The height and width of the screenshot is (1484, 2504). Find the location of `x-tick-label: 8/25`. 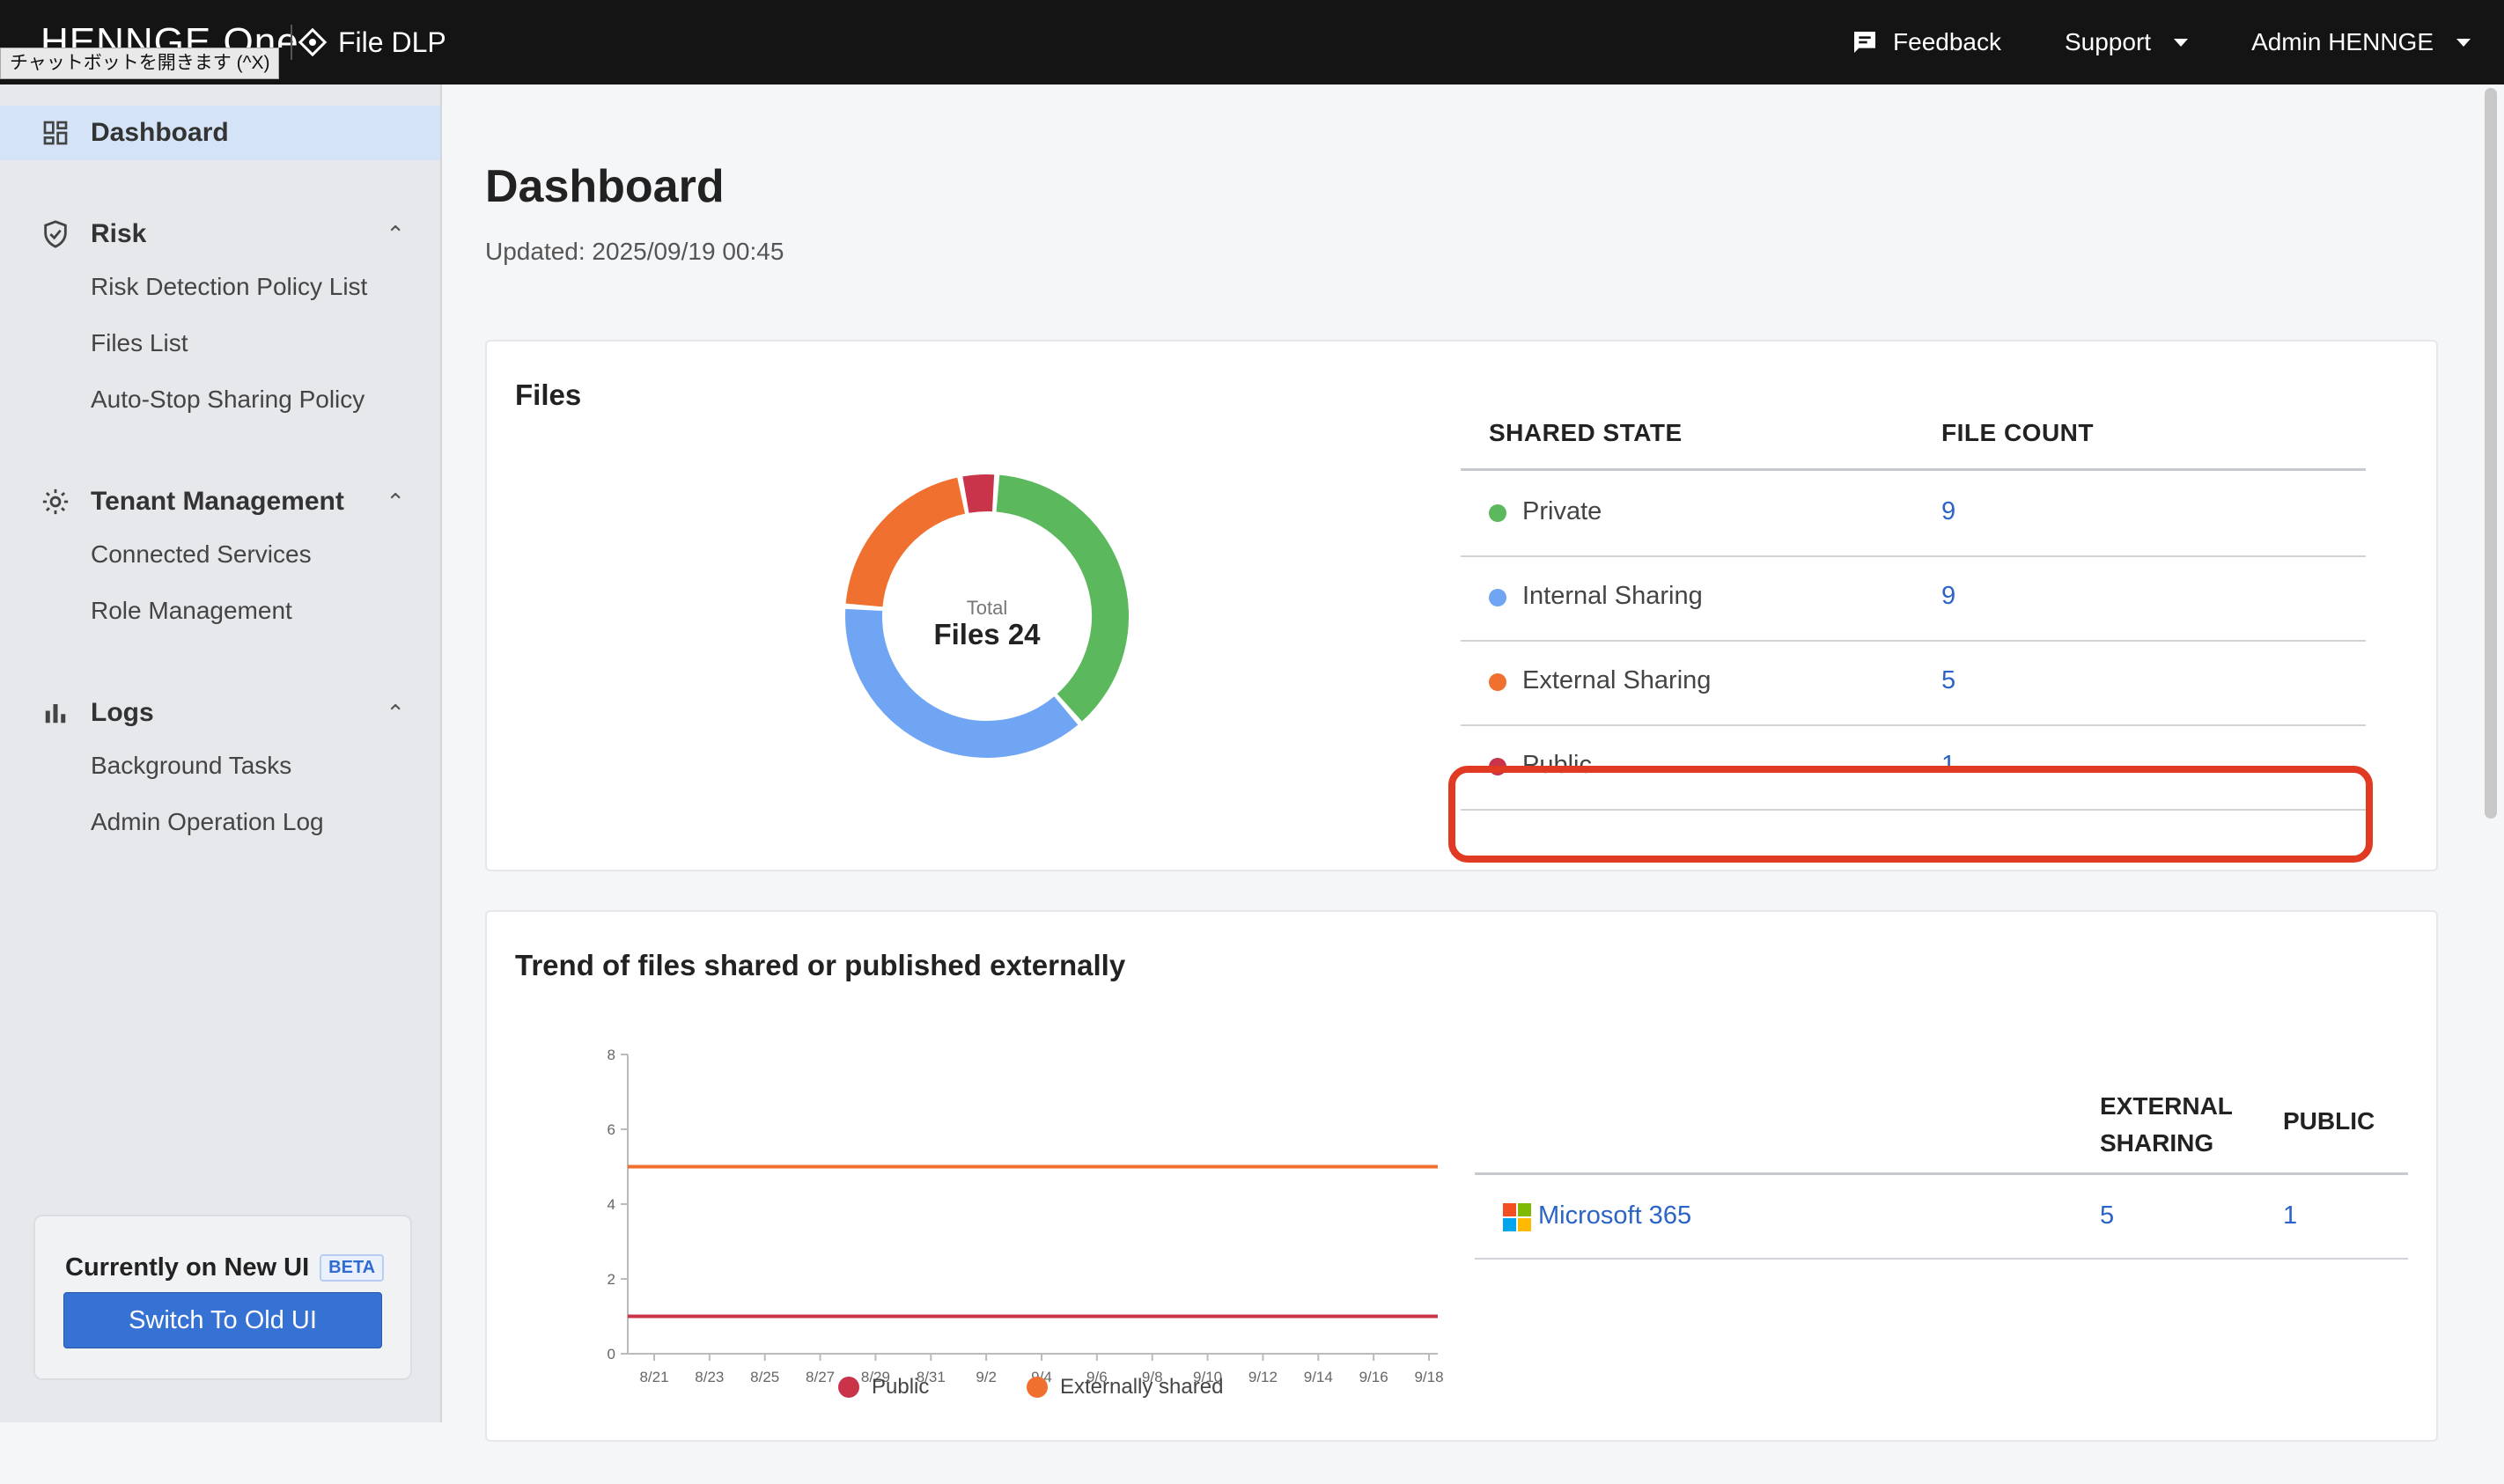

x-tick-label: 8/25 is located at coordinates (764, 1377).